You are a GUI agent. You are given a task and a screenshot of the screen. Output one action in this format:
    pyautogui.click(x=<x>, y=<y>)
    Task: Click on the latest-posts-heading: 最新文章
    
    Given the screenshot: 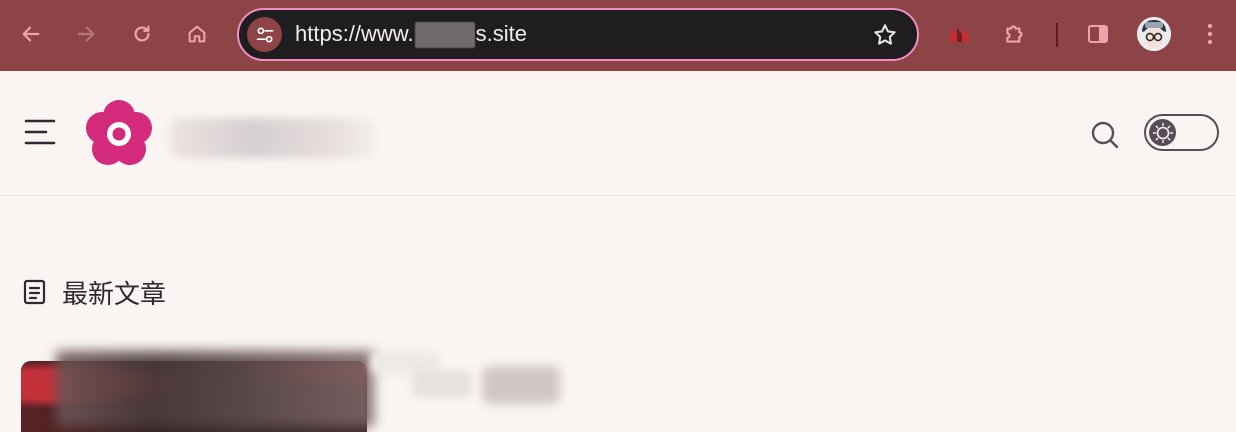 What is the action you would take?
    pyautogui.click(x=94, y=292)
    